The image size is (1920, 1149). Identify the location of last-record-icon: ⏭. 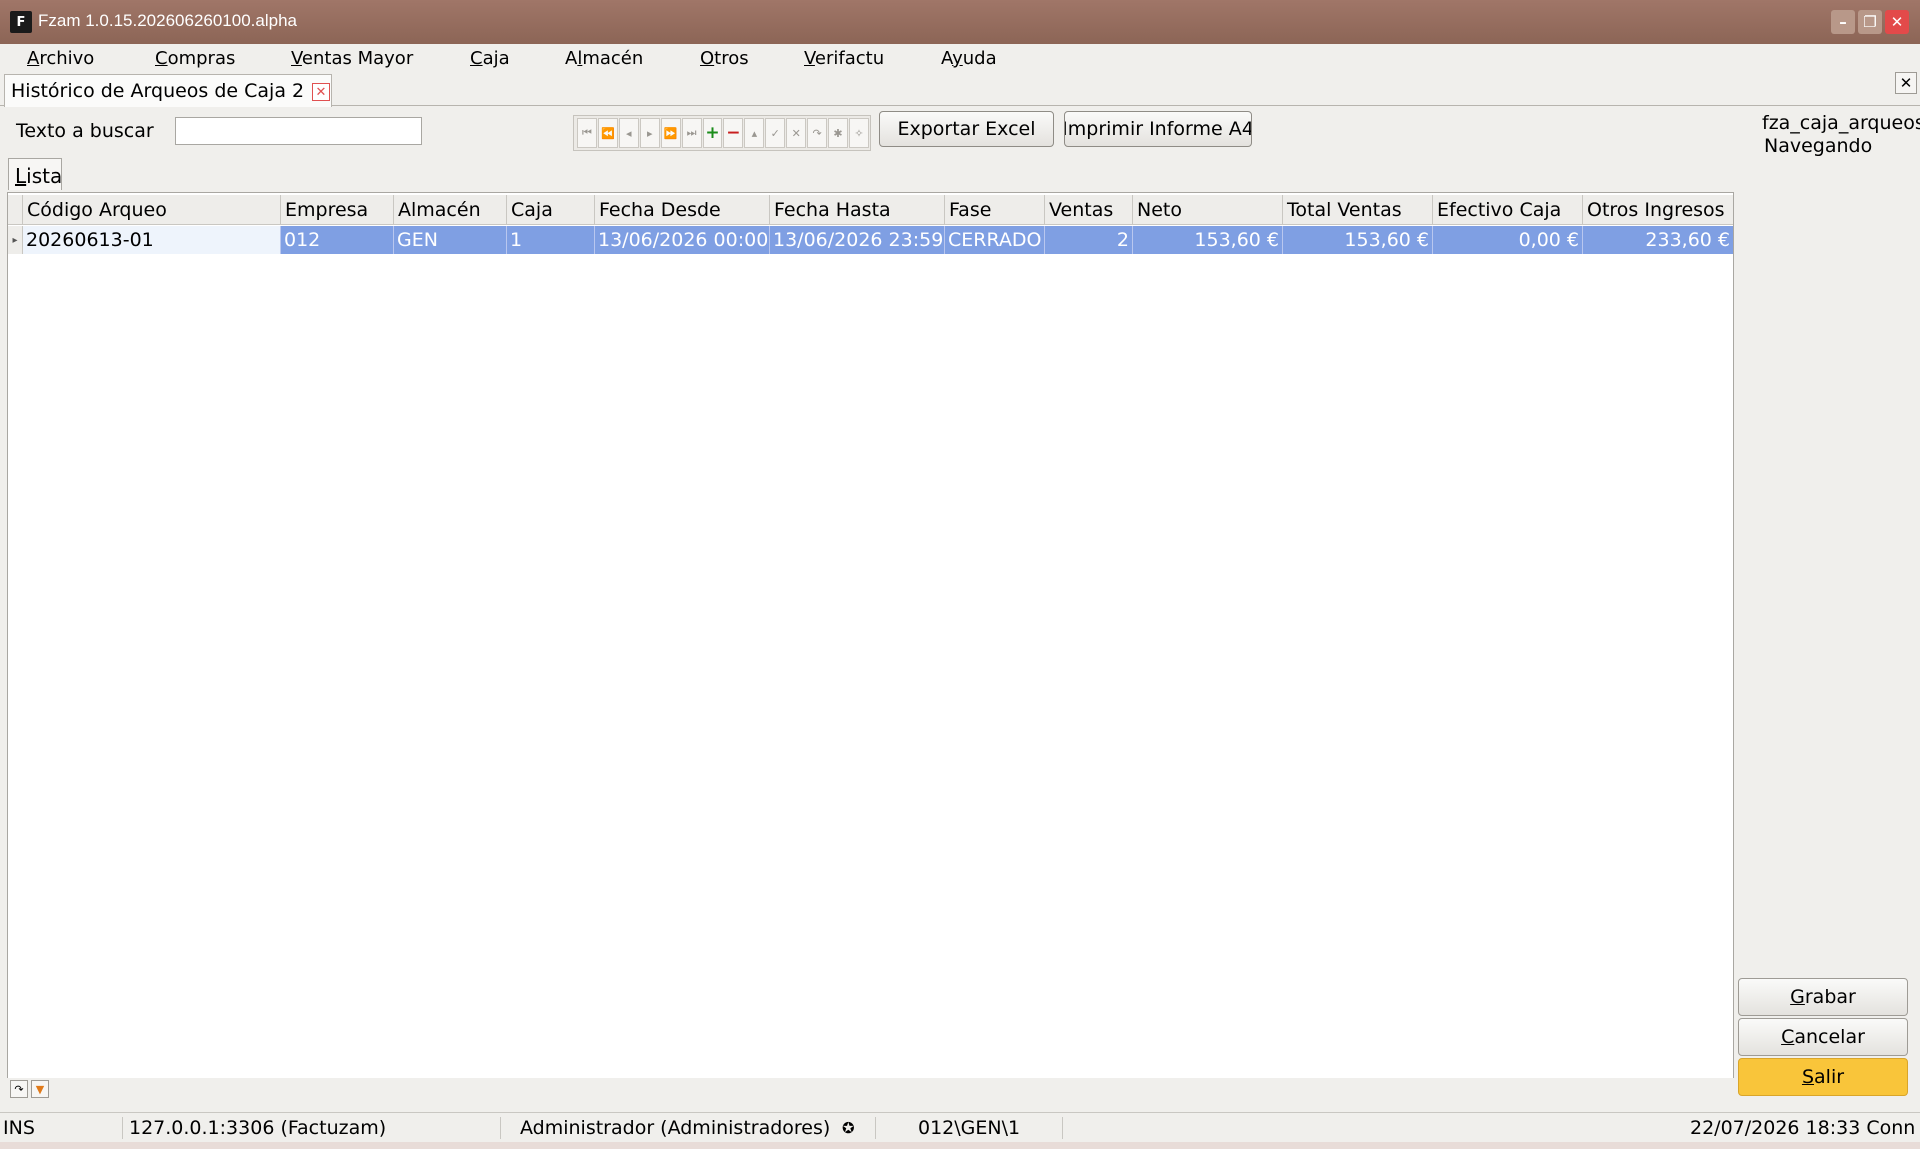
(691, 133).